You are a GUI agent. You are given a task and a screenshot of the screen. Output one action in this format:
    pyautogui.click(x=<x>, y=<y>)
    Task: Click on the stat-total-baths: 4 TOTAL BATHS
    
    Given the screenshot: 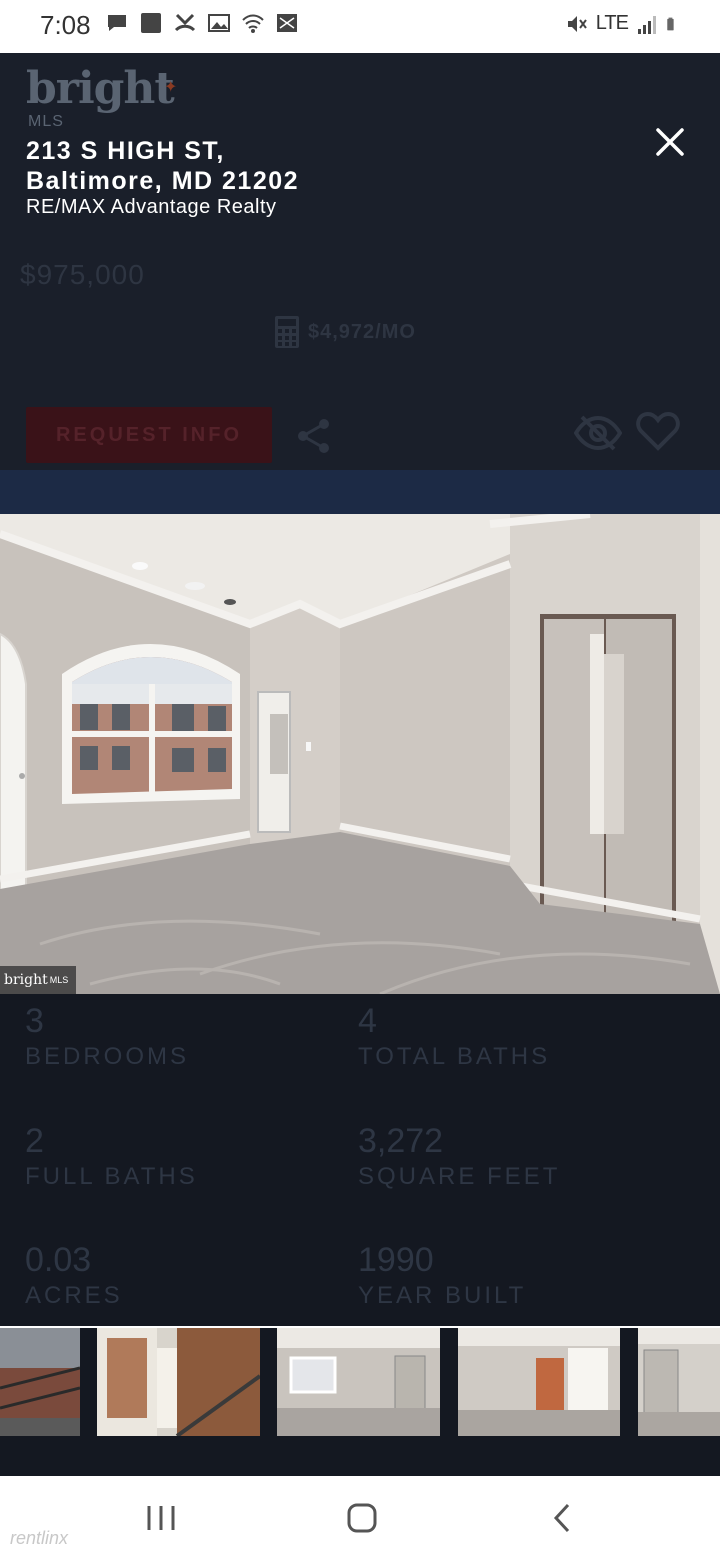 What is the action you would take?
    pyautogui.click(x=454, y=1036)
    